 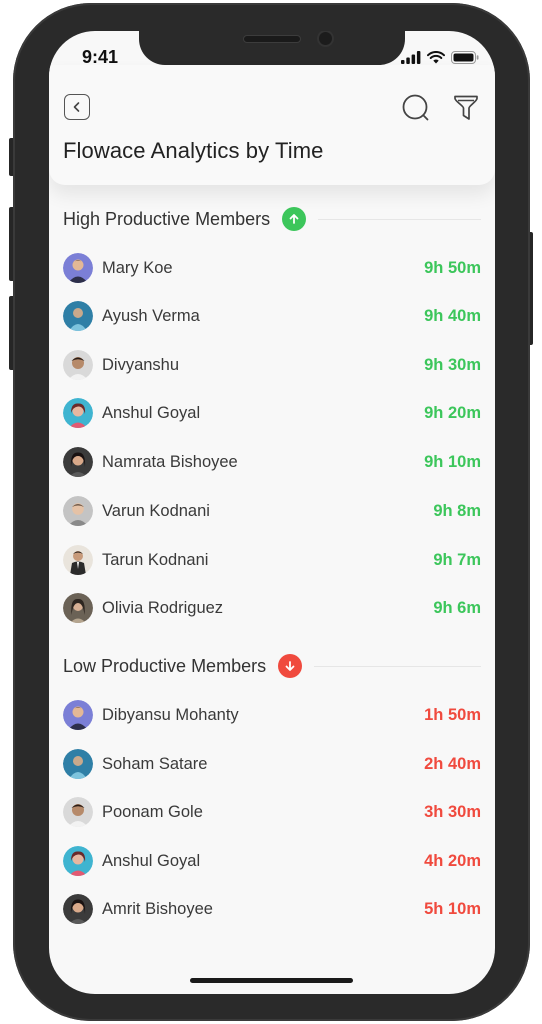 I want to click on member-row: Dibyansu Mohanty 1h 50m, so click(x=272, y=715).